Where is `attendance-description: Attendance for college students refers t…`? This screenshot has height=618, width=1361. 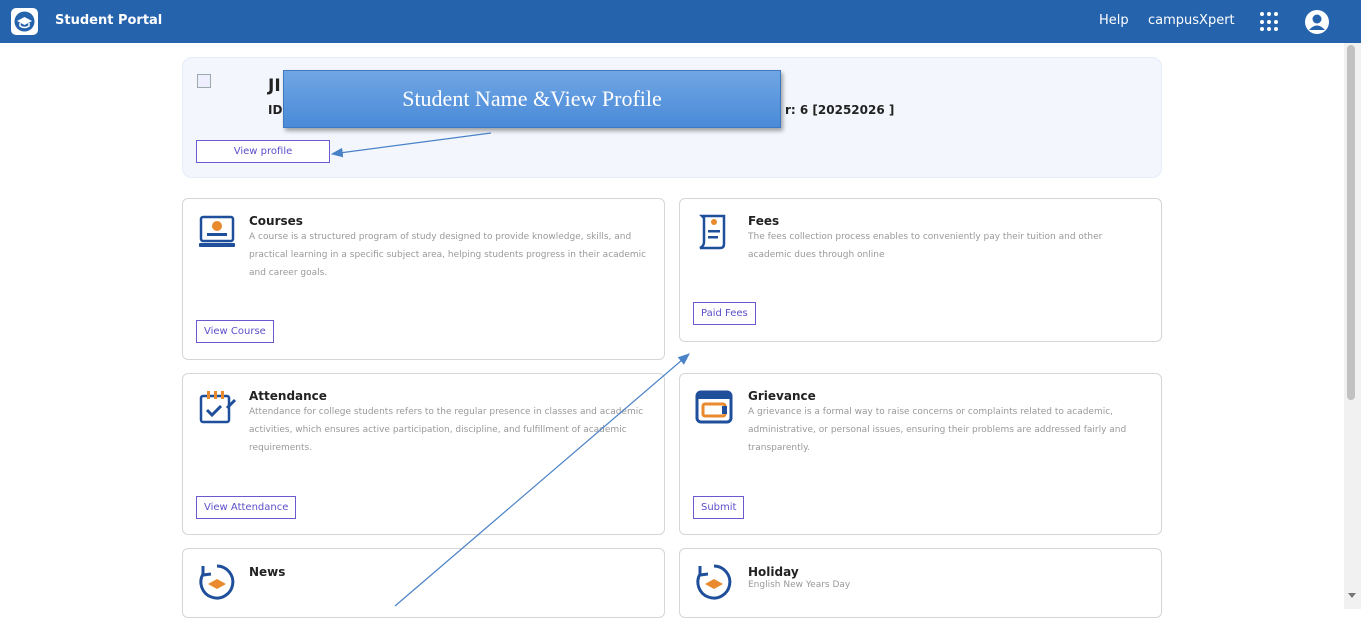
attendance-description: Attendance for college students refers t… is located at coordinates (446, 430).